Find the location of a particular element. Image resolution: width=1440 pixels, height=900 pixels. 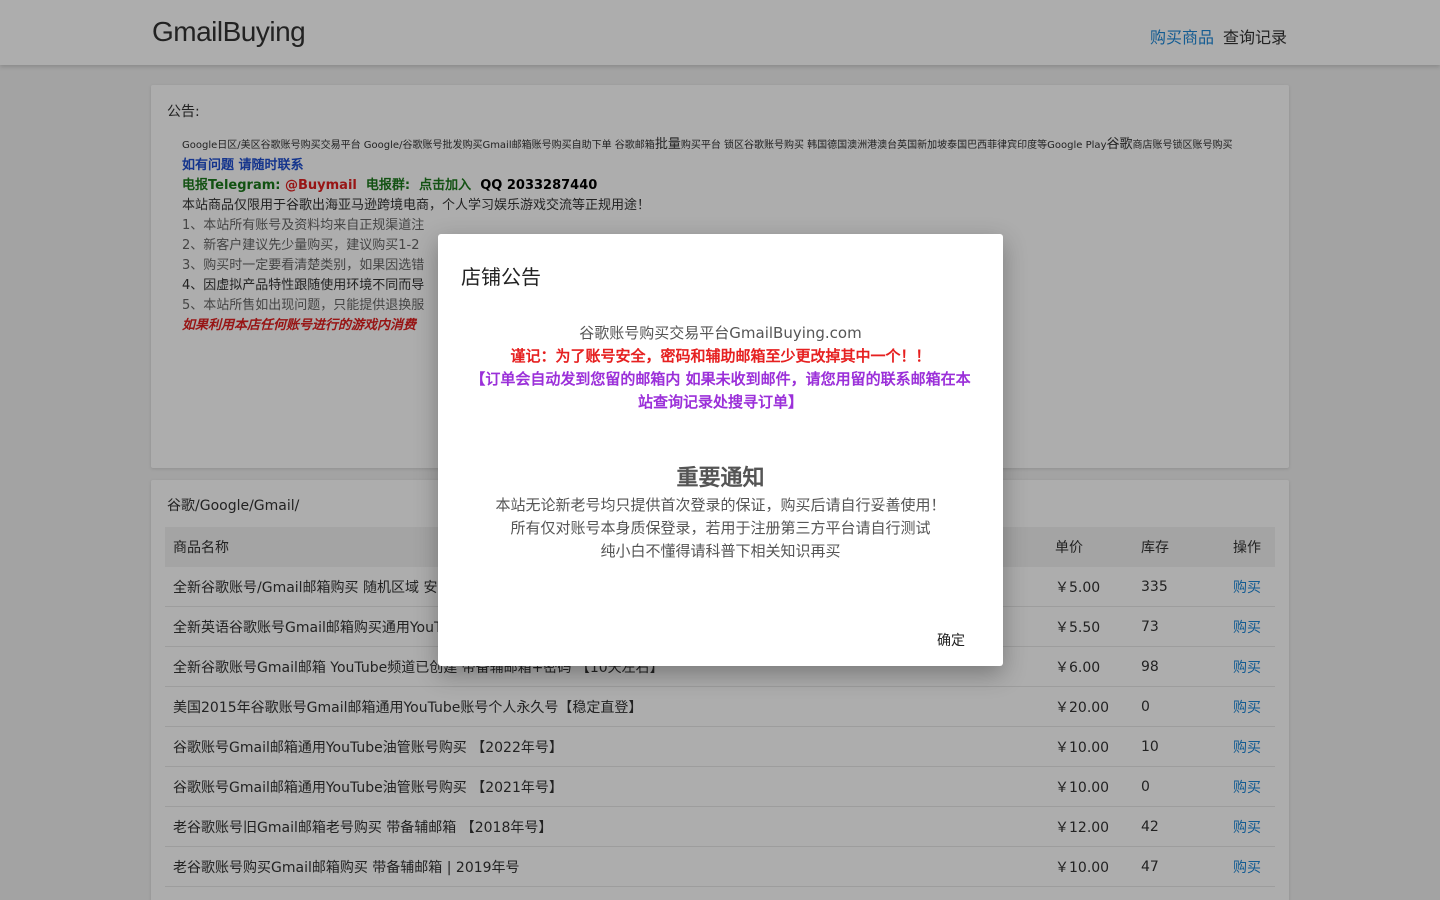

dialog-title: 店铺公告 is located at coordinates (501, 277).